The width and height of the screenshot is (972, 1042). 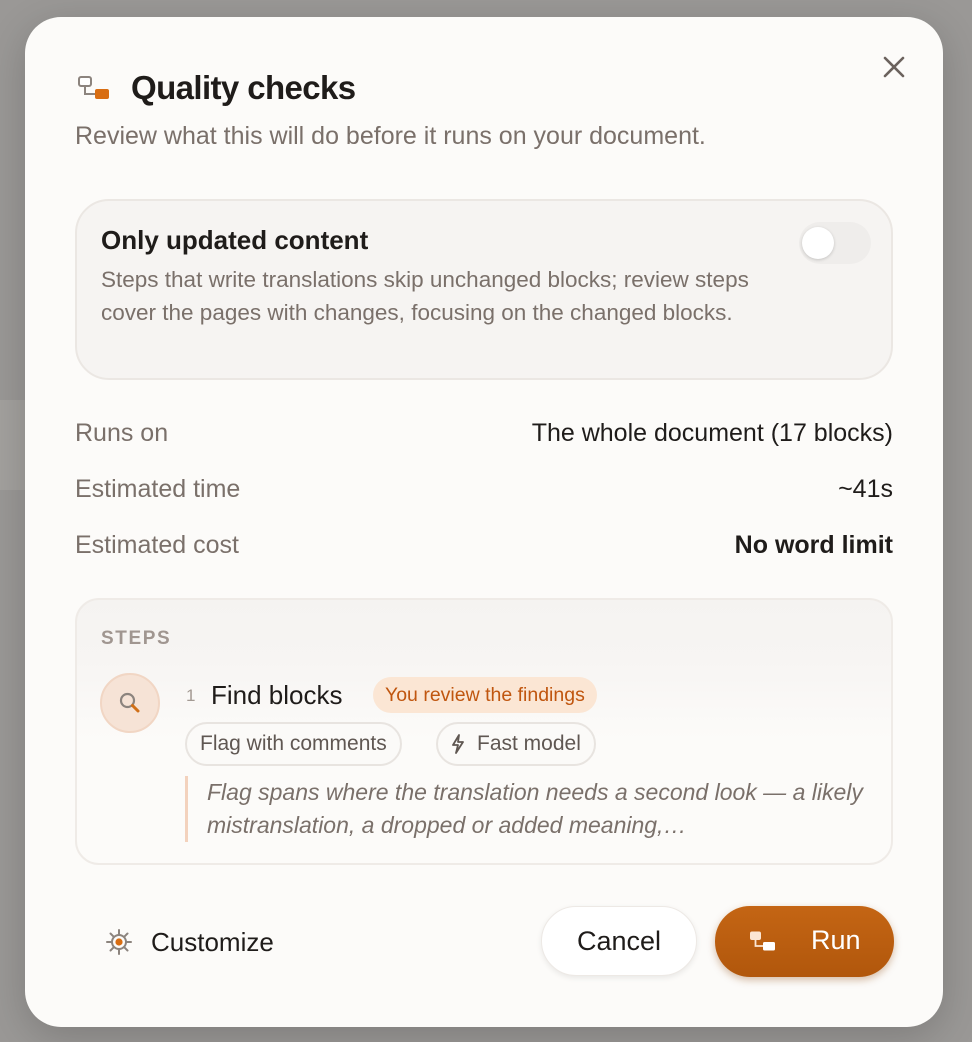 I want to click on runs-on-label: Runs on, so click(x=122, y=432).